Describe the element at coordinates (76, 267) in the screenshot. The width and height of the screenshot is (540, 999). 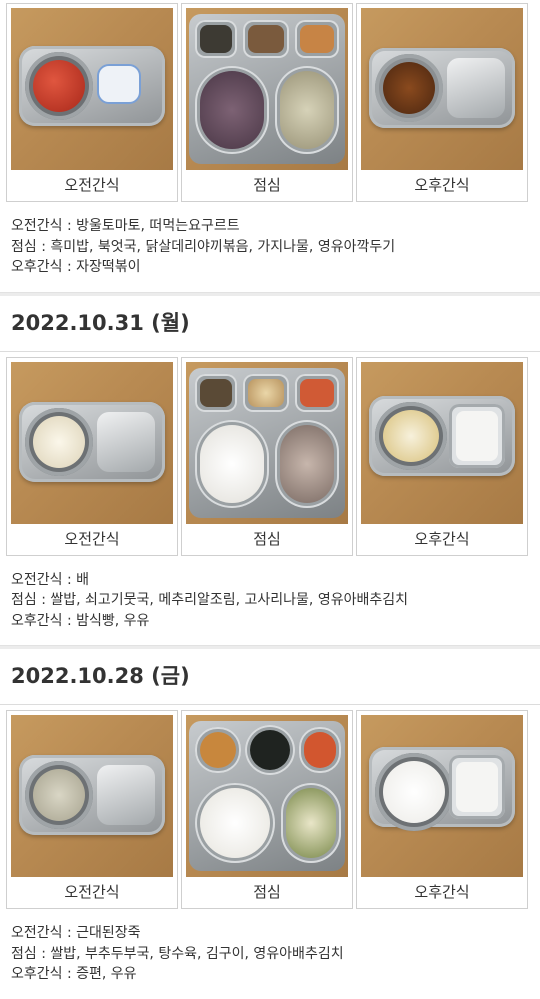
I see `menu-afternoon: 오후간식 : 자장떡볶이` at that location.